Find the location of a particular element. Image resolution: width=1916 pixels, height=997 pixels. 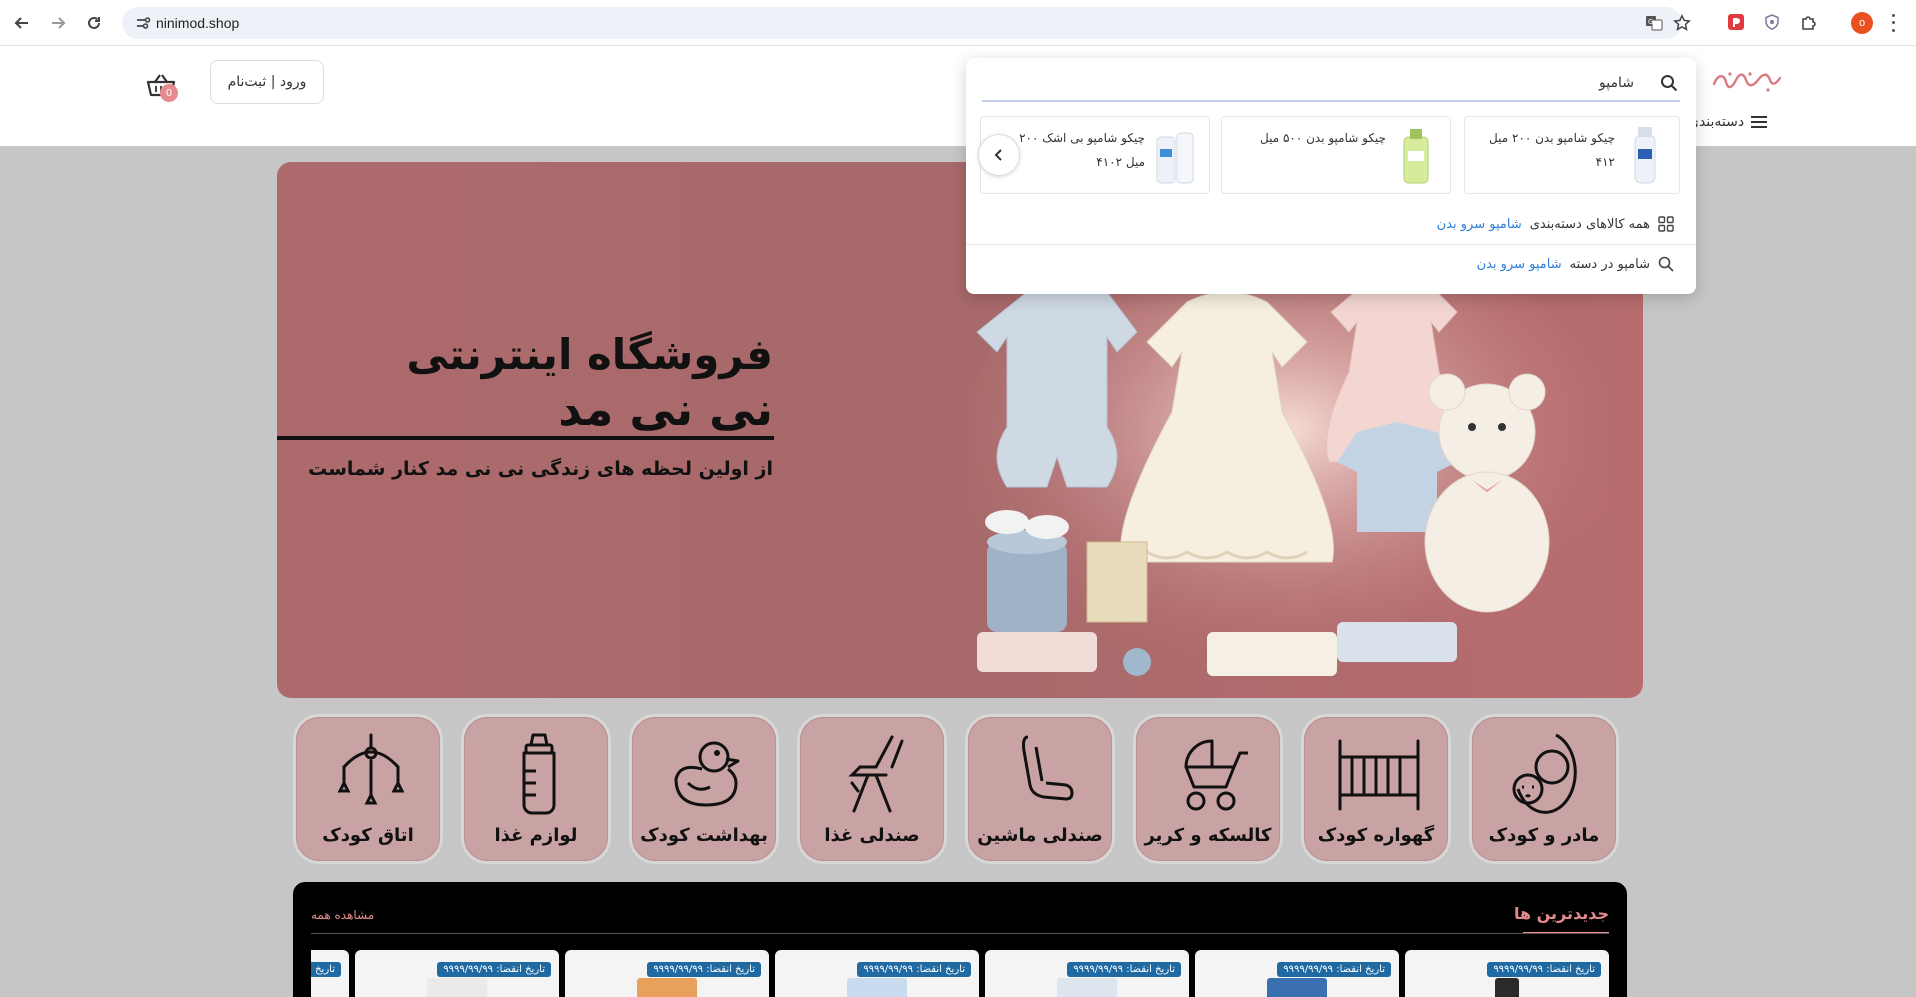

login-register-button: ورود | ثبت‌نام is located at coordinates (267, 82).